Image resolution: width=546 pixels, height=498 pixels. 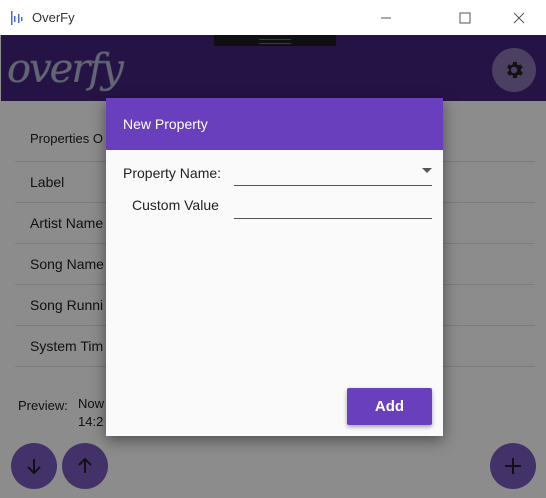 I want to click on maximize-icon, so click(x=465, y=17).